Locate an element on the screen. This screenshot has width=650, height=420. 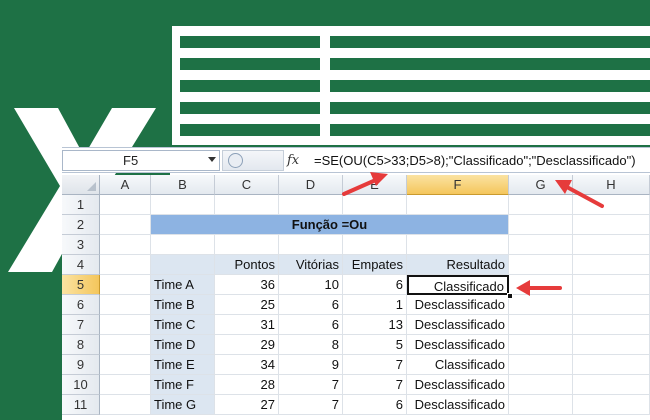
vitorias-cell: 8 is located at coordinates (311, 345).